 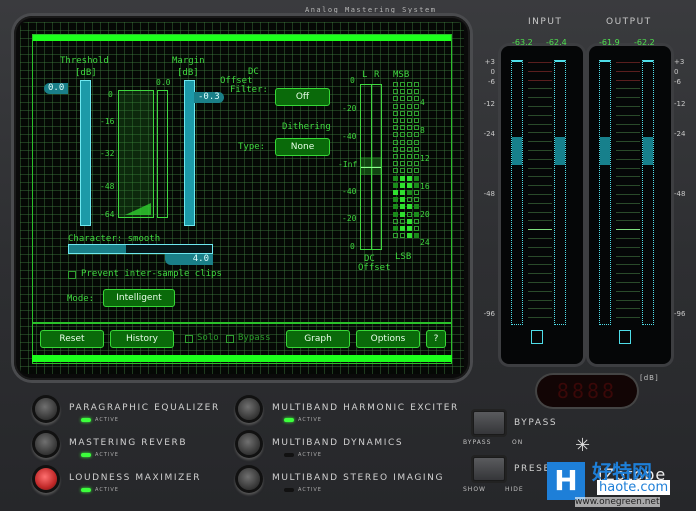 What do you see at coordinates (252, 147) in the screenshot?
I see `dither-type-label: Type:` at bounding box center [252, 147].